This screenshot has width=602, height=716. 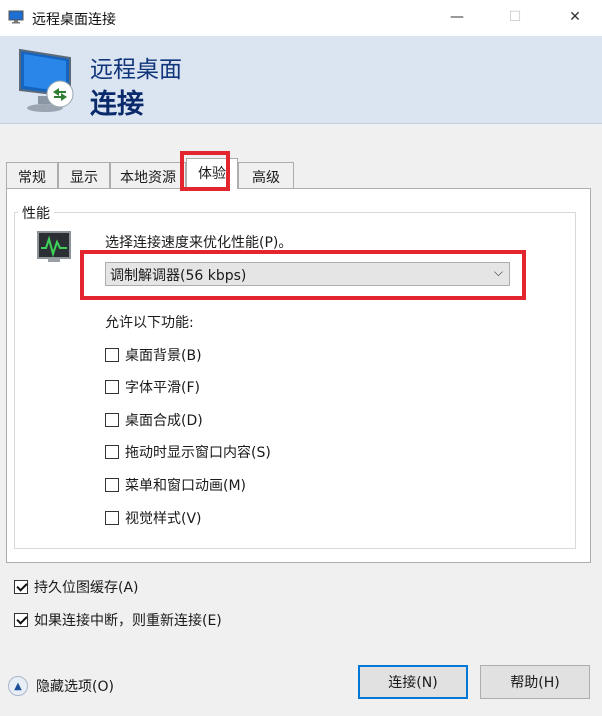 I want to click on chevron-up-icon: ▲, so click(x=18, y=686).